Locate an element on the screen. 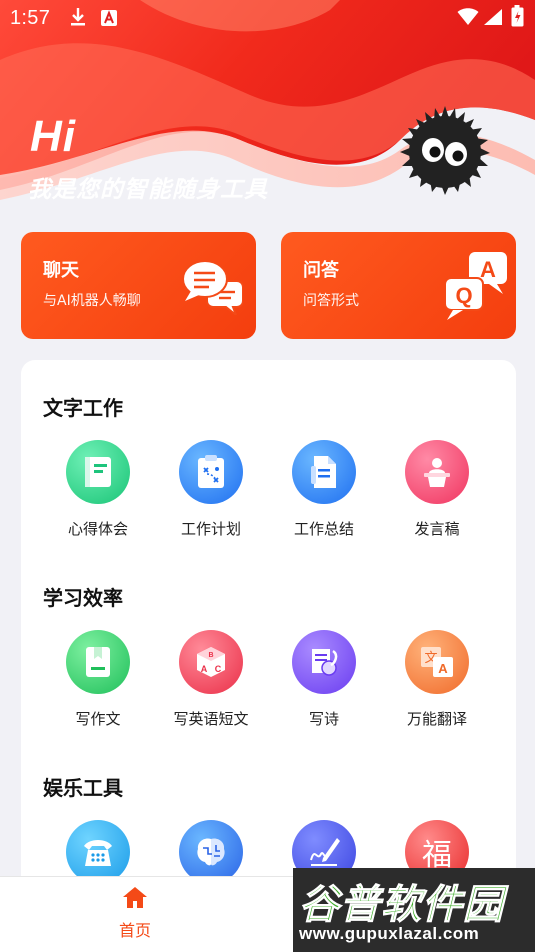  translate-icon: 文A is located at coordinates (437, 662).